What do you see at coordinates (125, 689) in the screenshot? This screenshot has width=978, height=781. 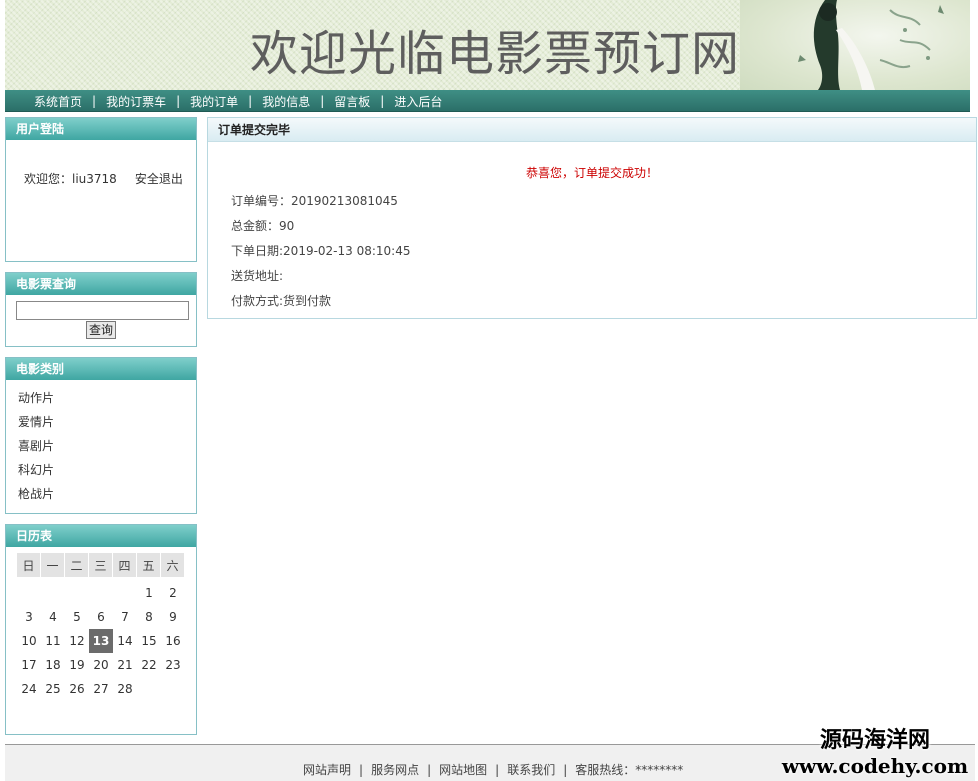 I see `calendar-day: 28` at bounding box center [125, 689].